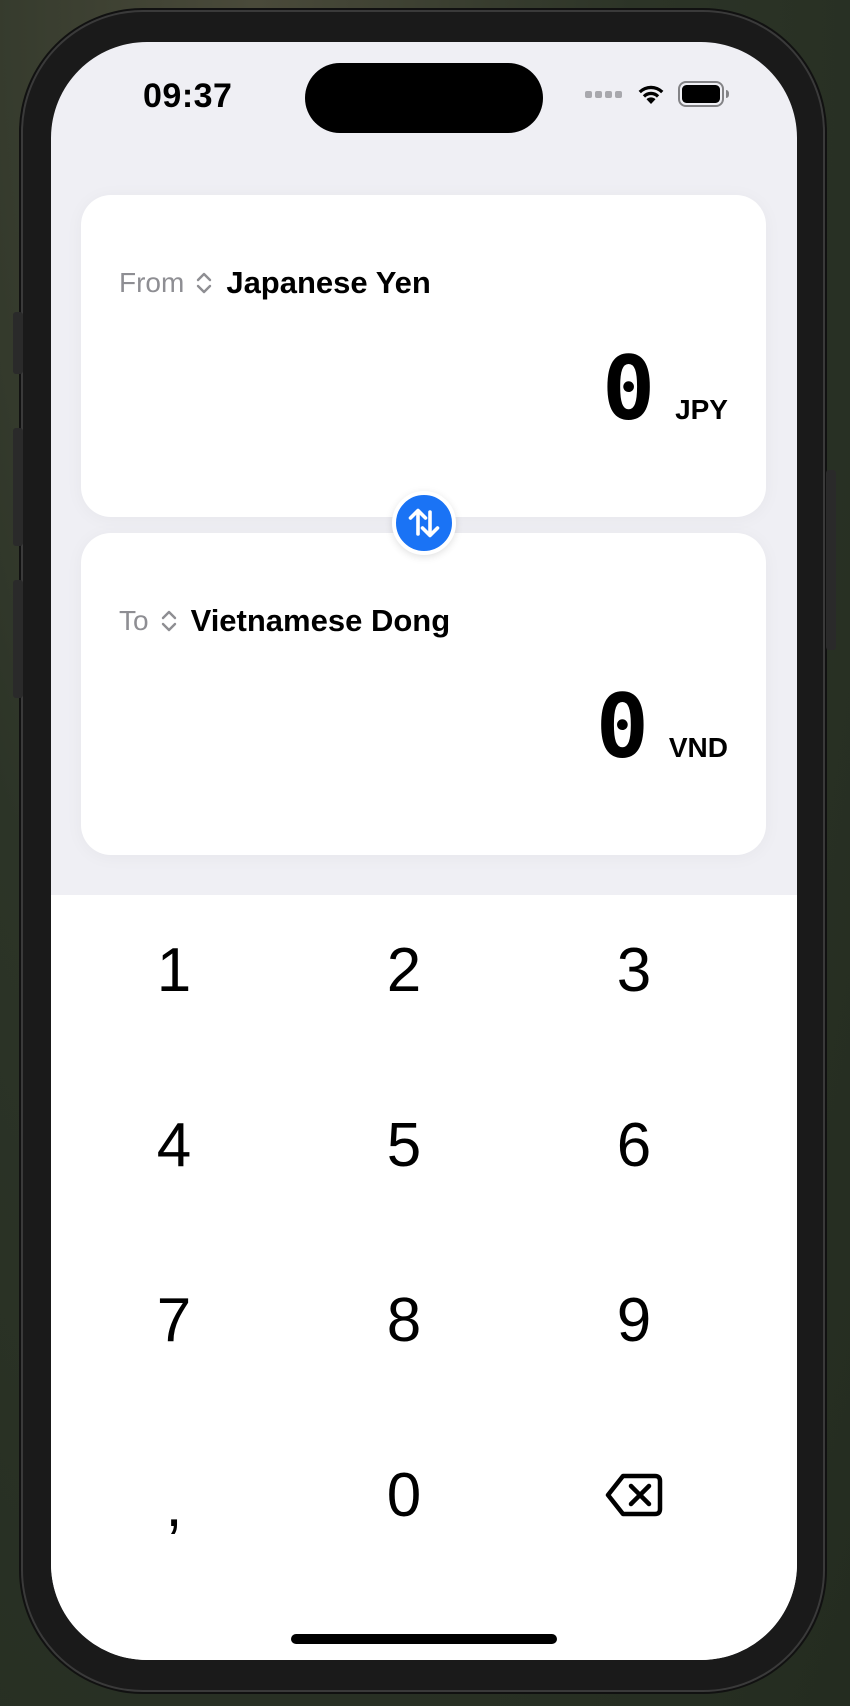 The image size is (850, 1706). Describe the element at coordinates (188, 96) in the screenshot. I see `status-time: 09:37` at that location.